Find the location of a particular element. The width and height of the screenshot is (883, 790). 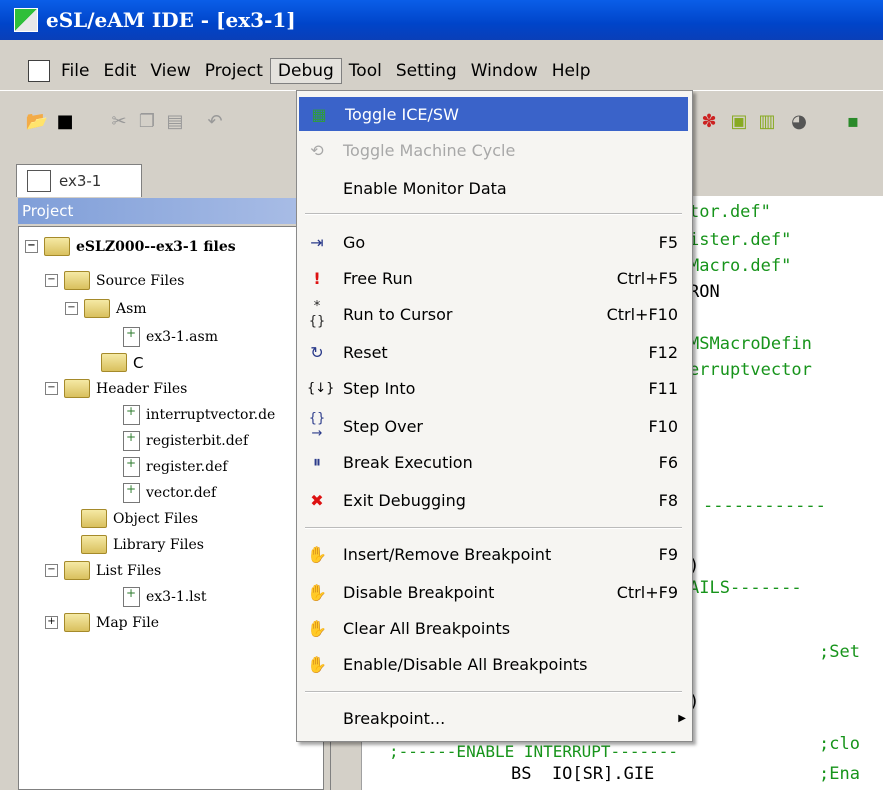

menu-item-label: Run to Cursor is located at coordinates (398, 314).